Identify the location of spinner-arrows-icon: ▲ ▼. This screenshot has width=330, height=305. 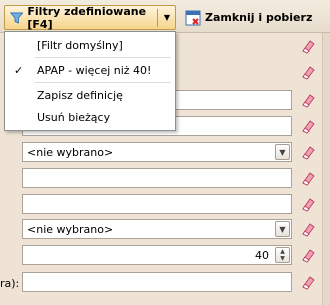
(282, 255).